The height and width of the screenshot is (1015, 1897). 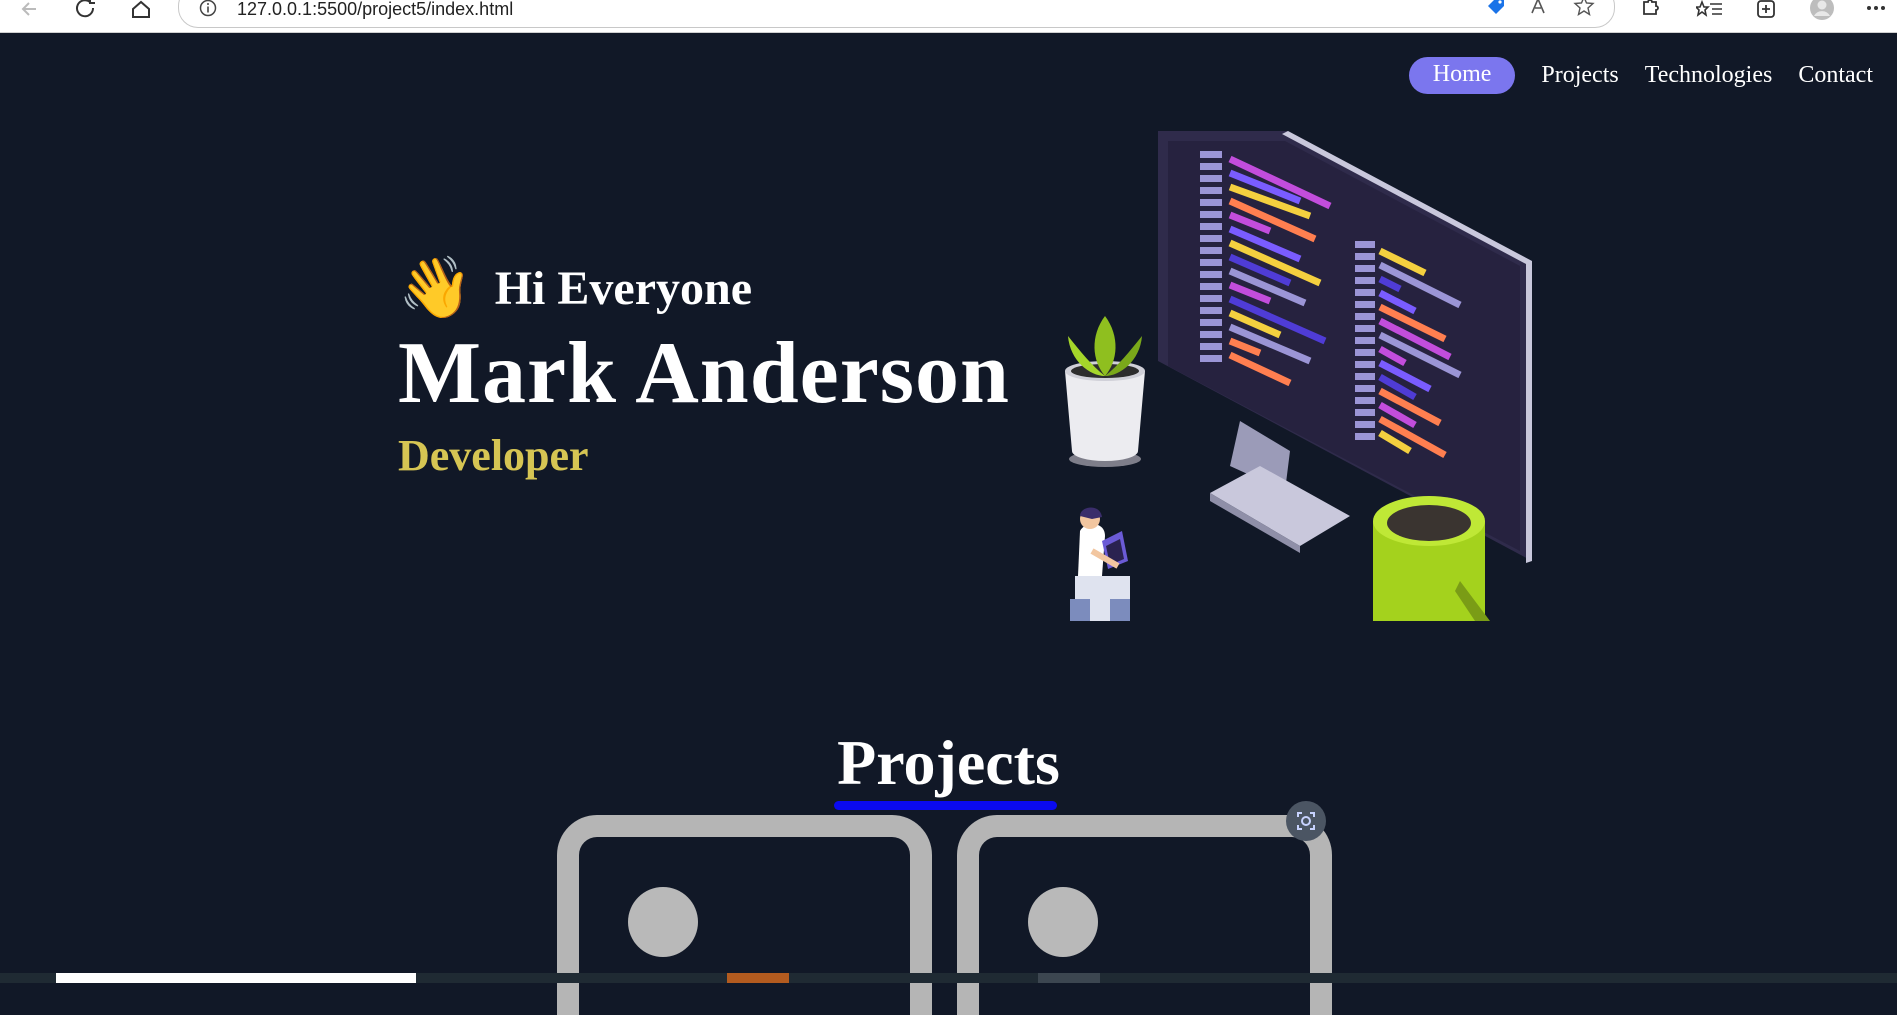 I want to click on hero-role: Developer, so click(x=493, y=455).